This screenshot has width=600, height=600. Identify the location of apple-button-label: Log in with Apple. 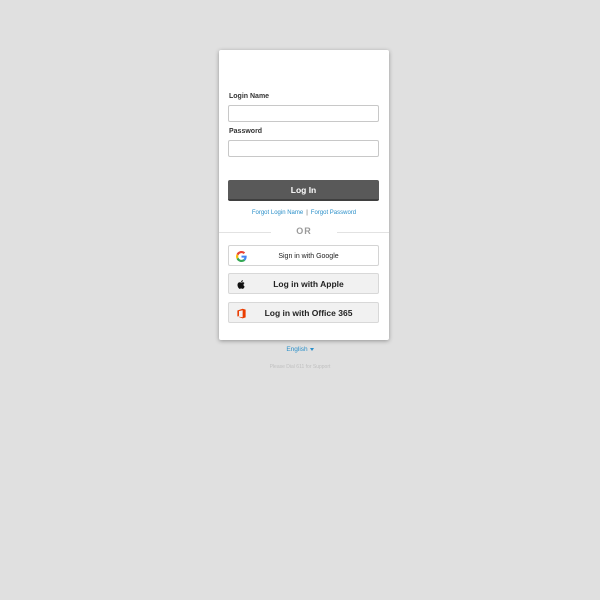
(308, 284).